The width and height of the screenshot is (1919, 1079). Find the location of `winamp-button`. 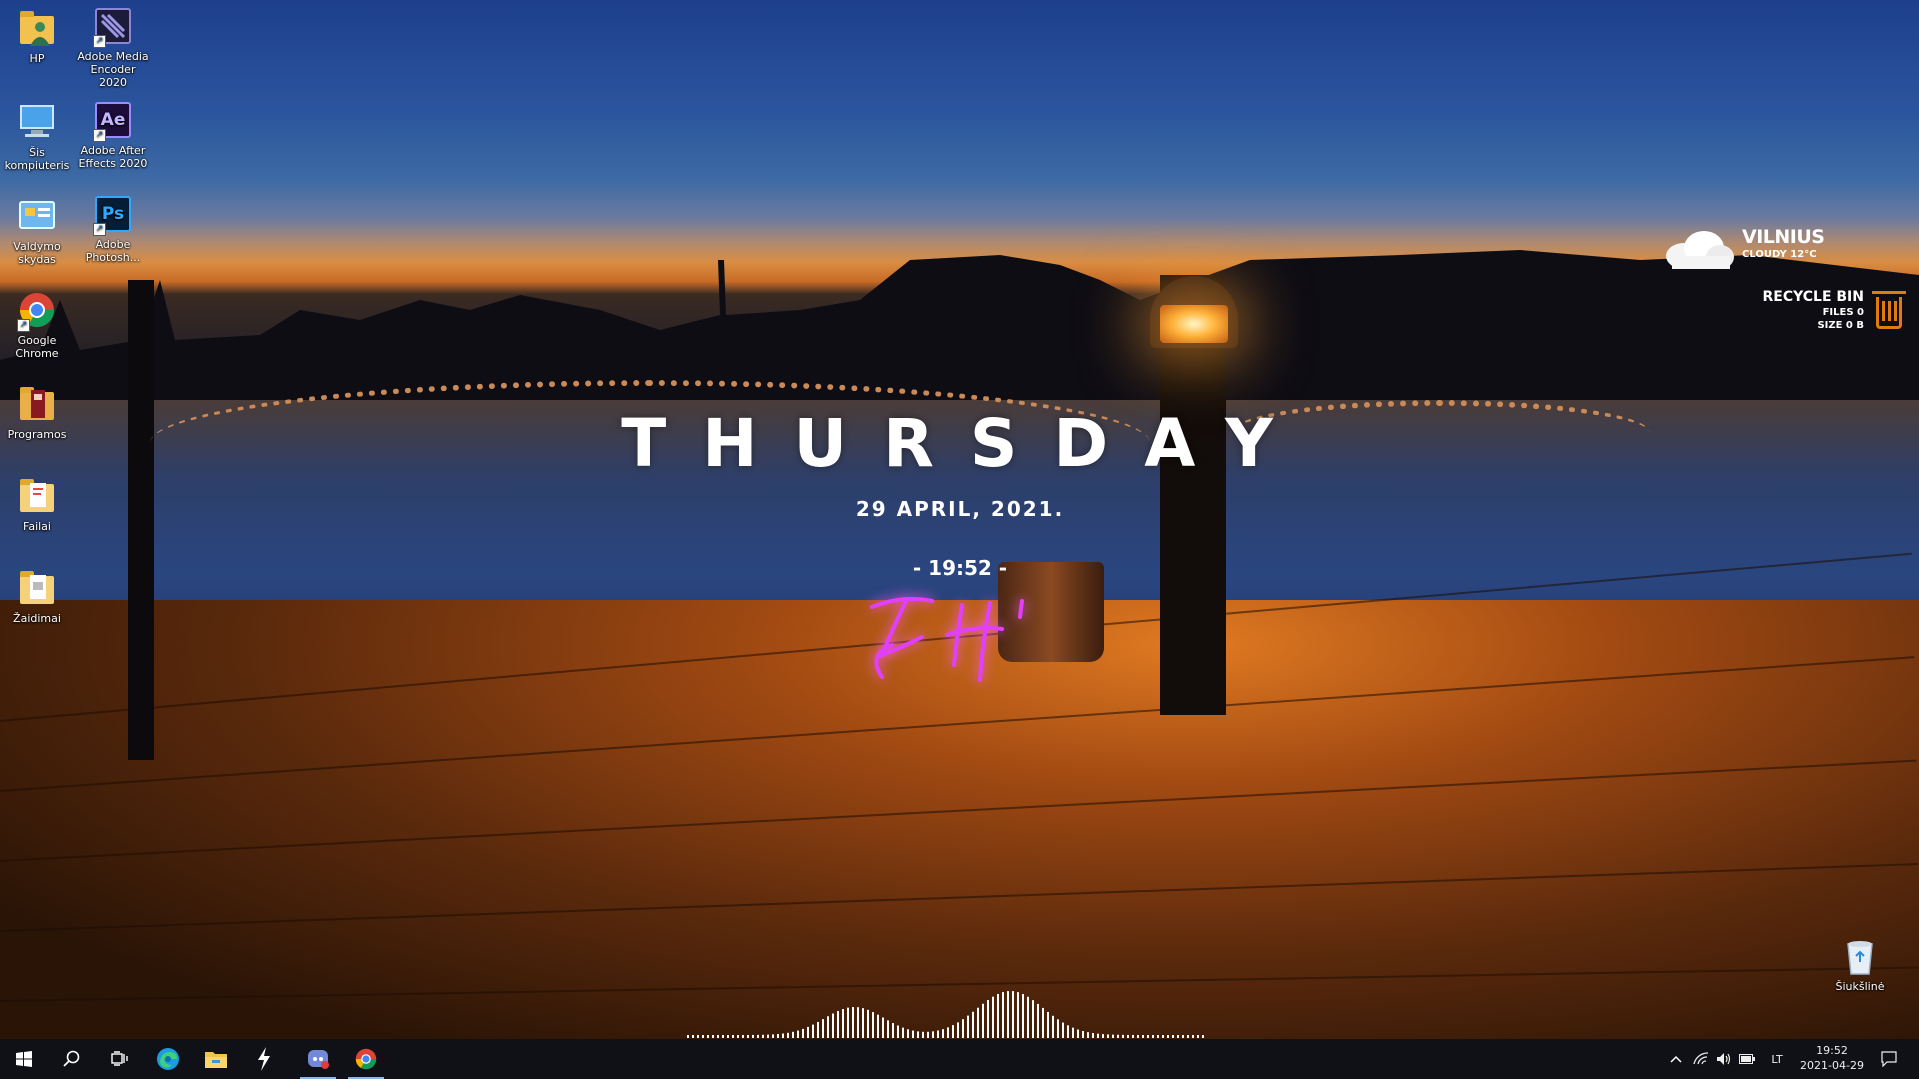

winamp-button is located at coordinates (264, 1059).